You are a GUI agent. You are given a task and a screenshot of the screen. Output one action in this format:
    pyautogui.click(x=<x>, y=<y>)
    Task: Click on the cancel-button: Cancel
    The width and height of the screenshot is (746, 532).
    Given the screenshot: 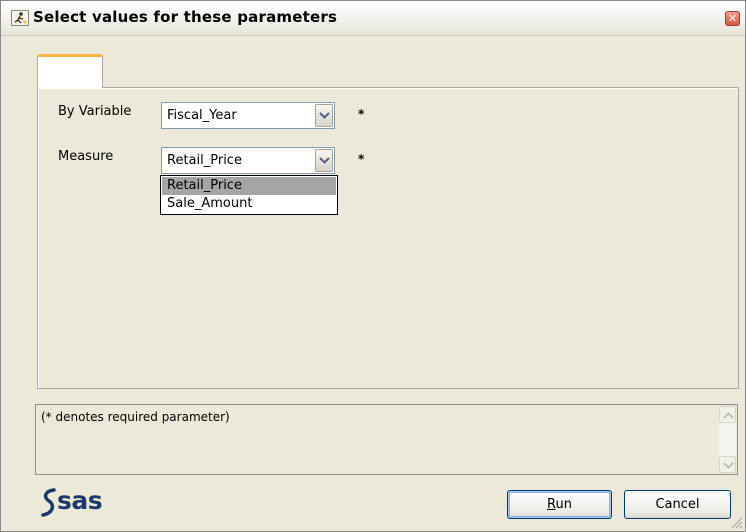 What is the action you would take?
    pyautogui.click(x=677, y=504)
    